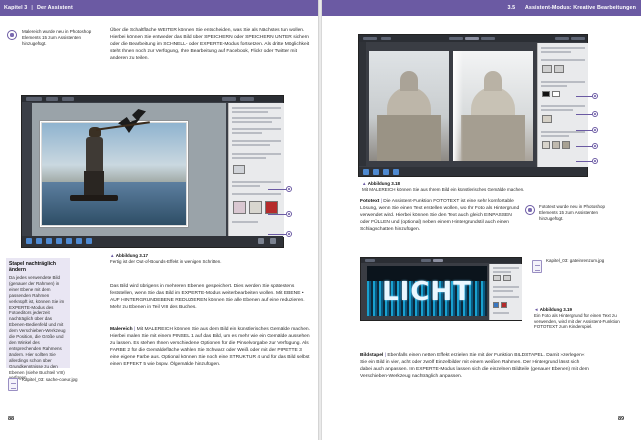 The image size is (641, 440). What do you see at coordinates (152, 241) in the screenshot?
I see `app-bottom-bar` at bounding box center [152, 241].